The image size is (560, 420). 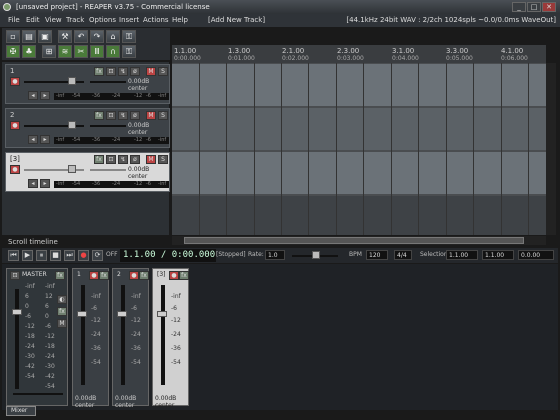 What do you see at coordinates (498, 255) in the screenshot?
I see `selection-end: 1.1.00` at bounding box center [498, 255].